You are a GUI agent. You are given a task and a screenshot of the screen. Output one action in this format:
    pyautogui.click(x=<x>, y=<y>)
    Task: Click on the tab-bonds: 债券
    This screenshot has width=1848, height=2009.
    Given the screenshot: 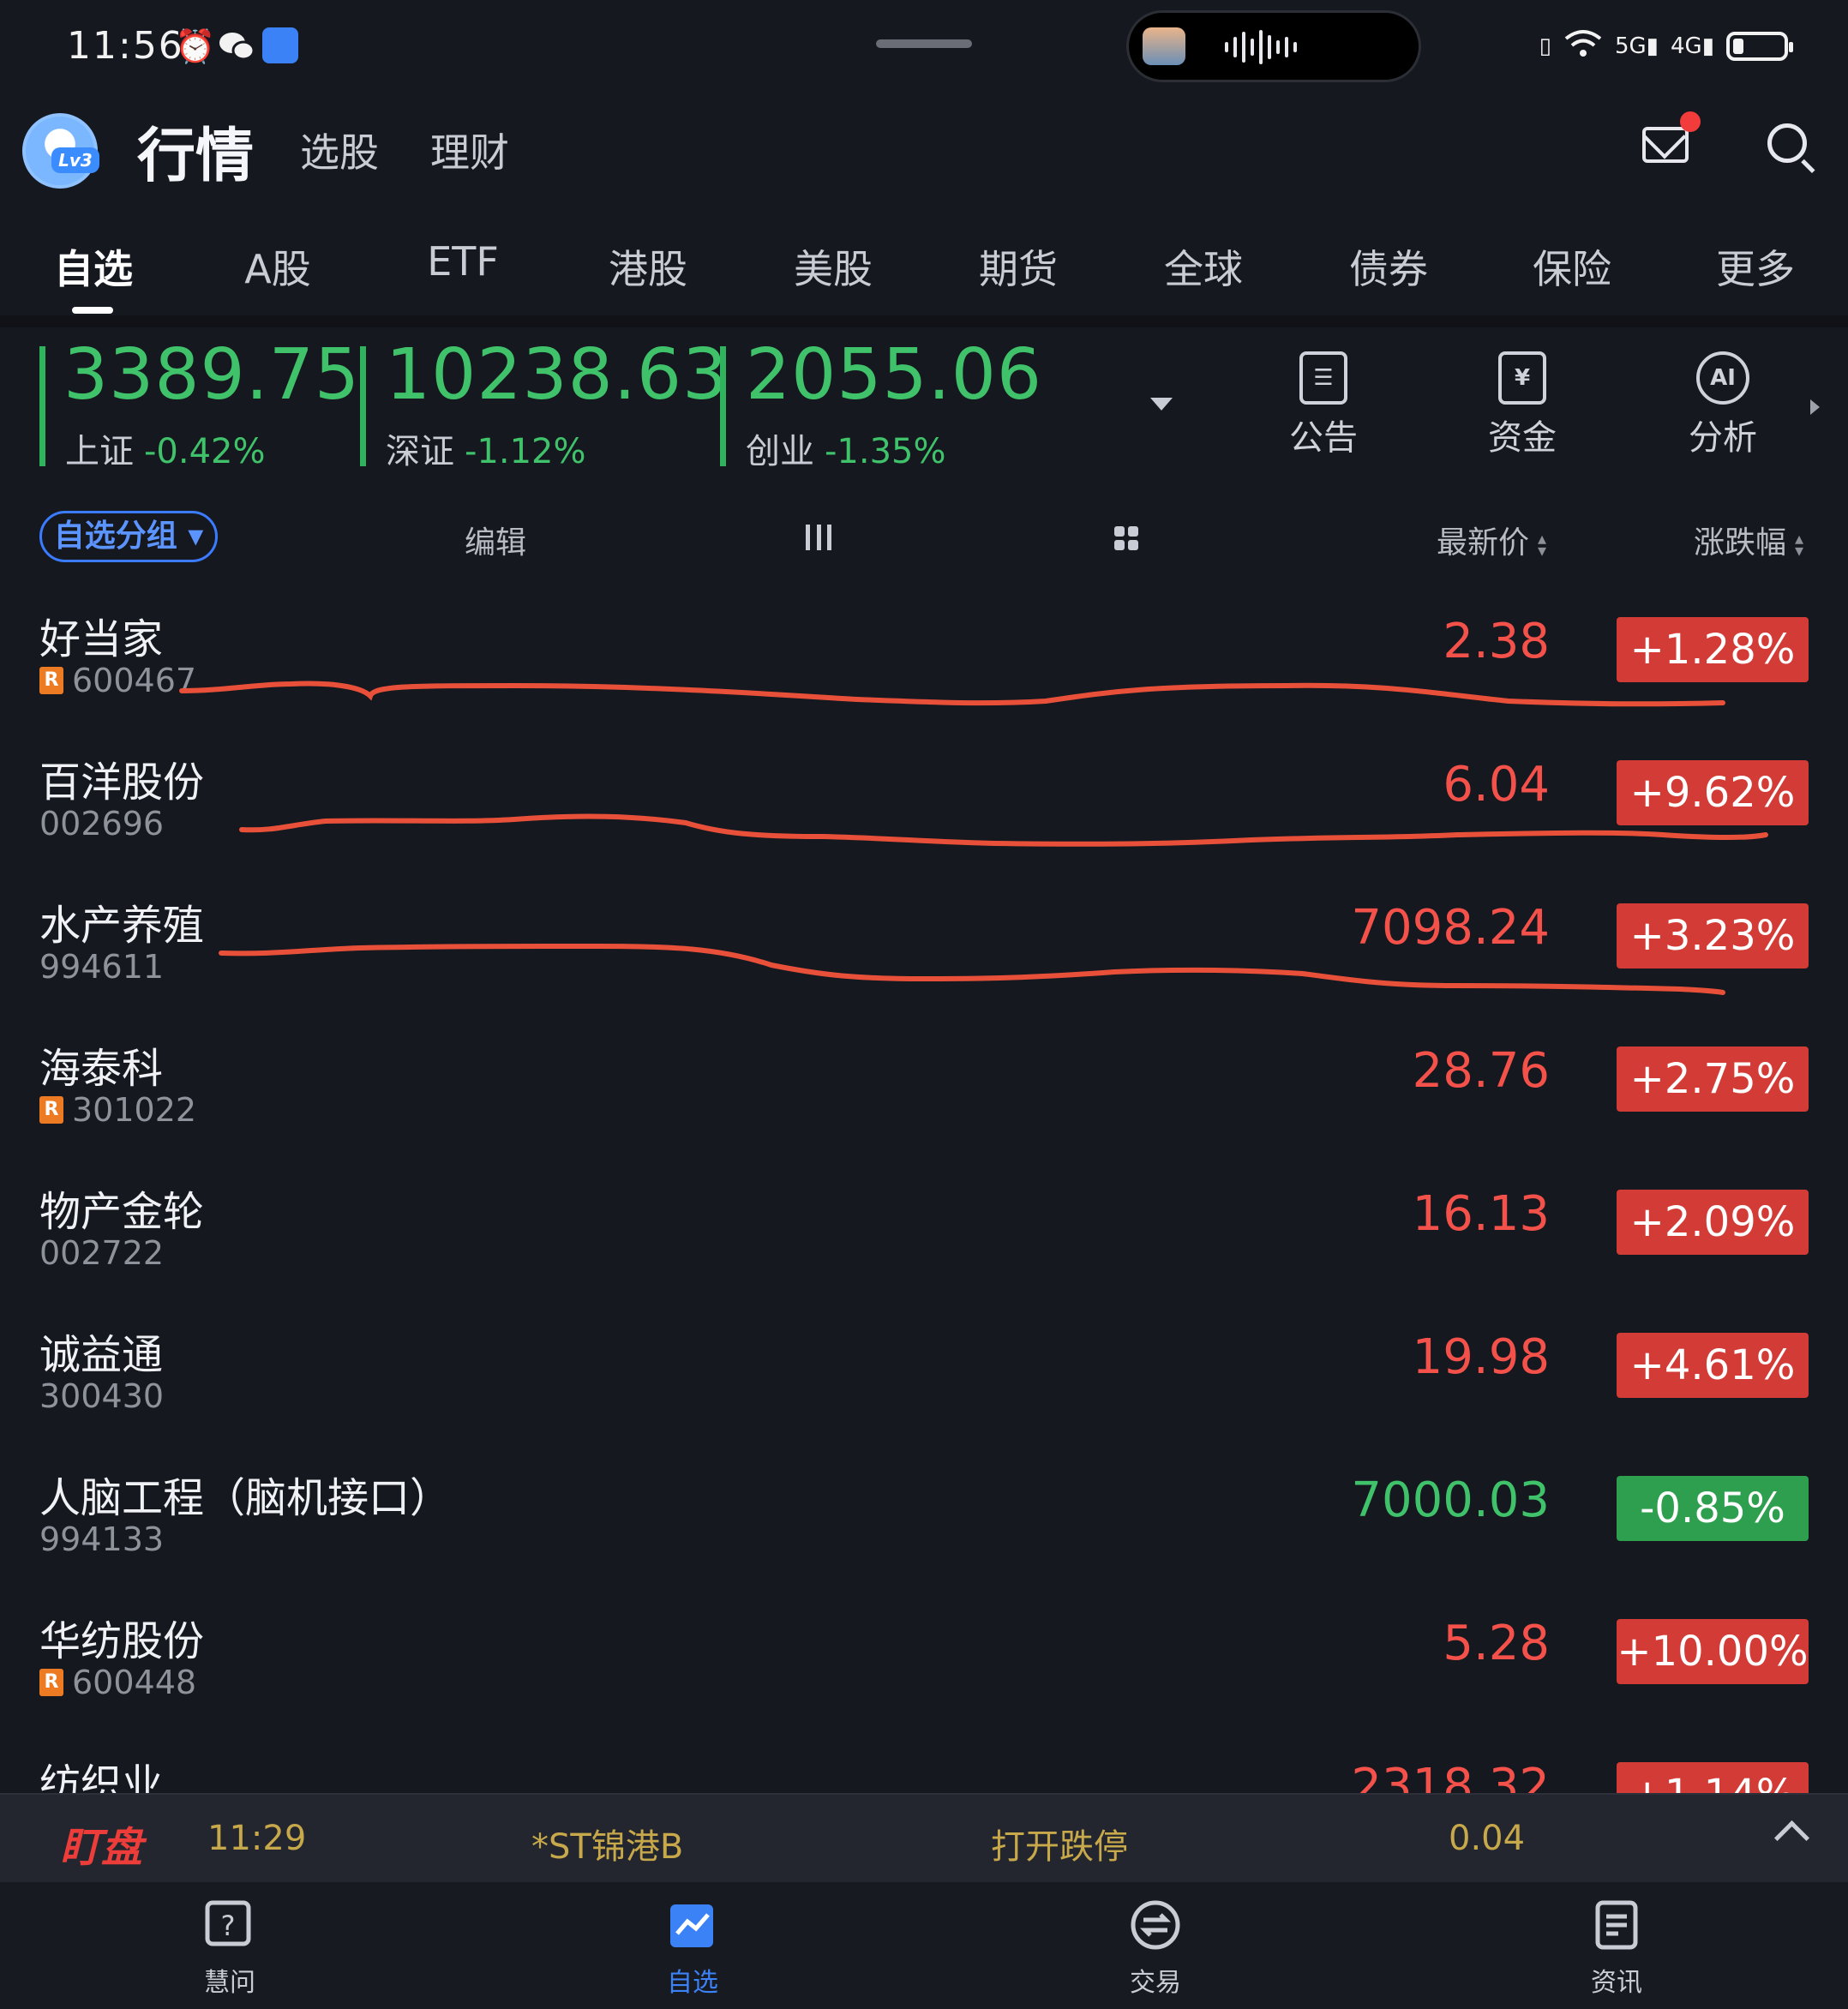 What is the action you would take?
    pyautogui.click(x=1388, y=266)
    